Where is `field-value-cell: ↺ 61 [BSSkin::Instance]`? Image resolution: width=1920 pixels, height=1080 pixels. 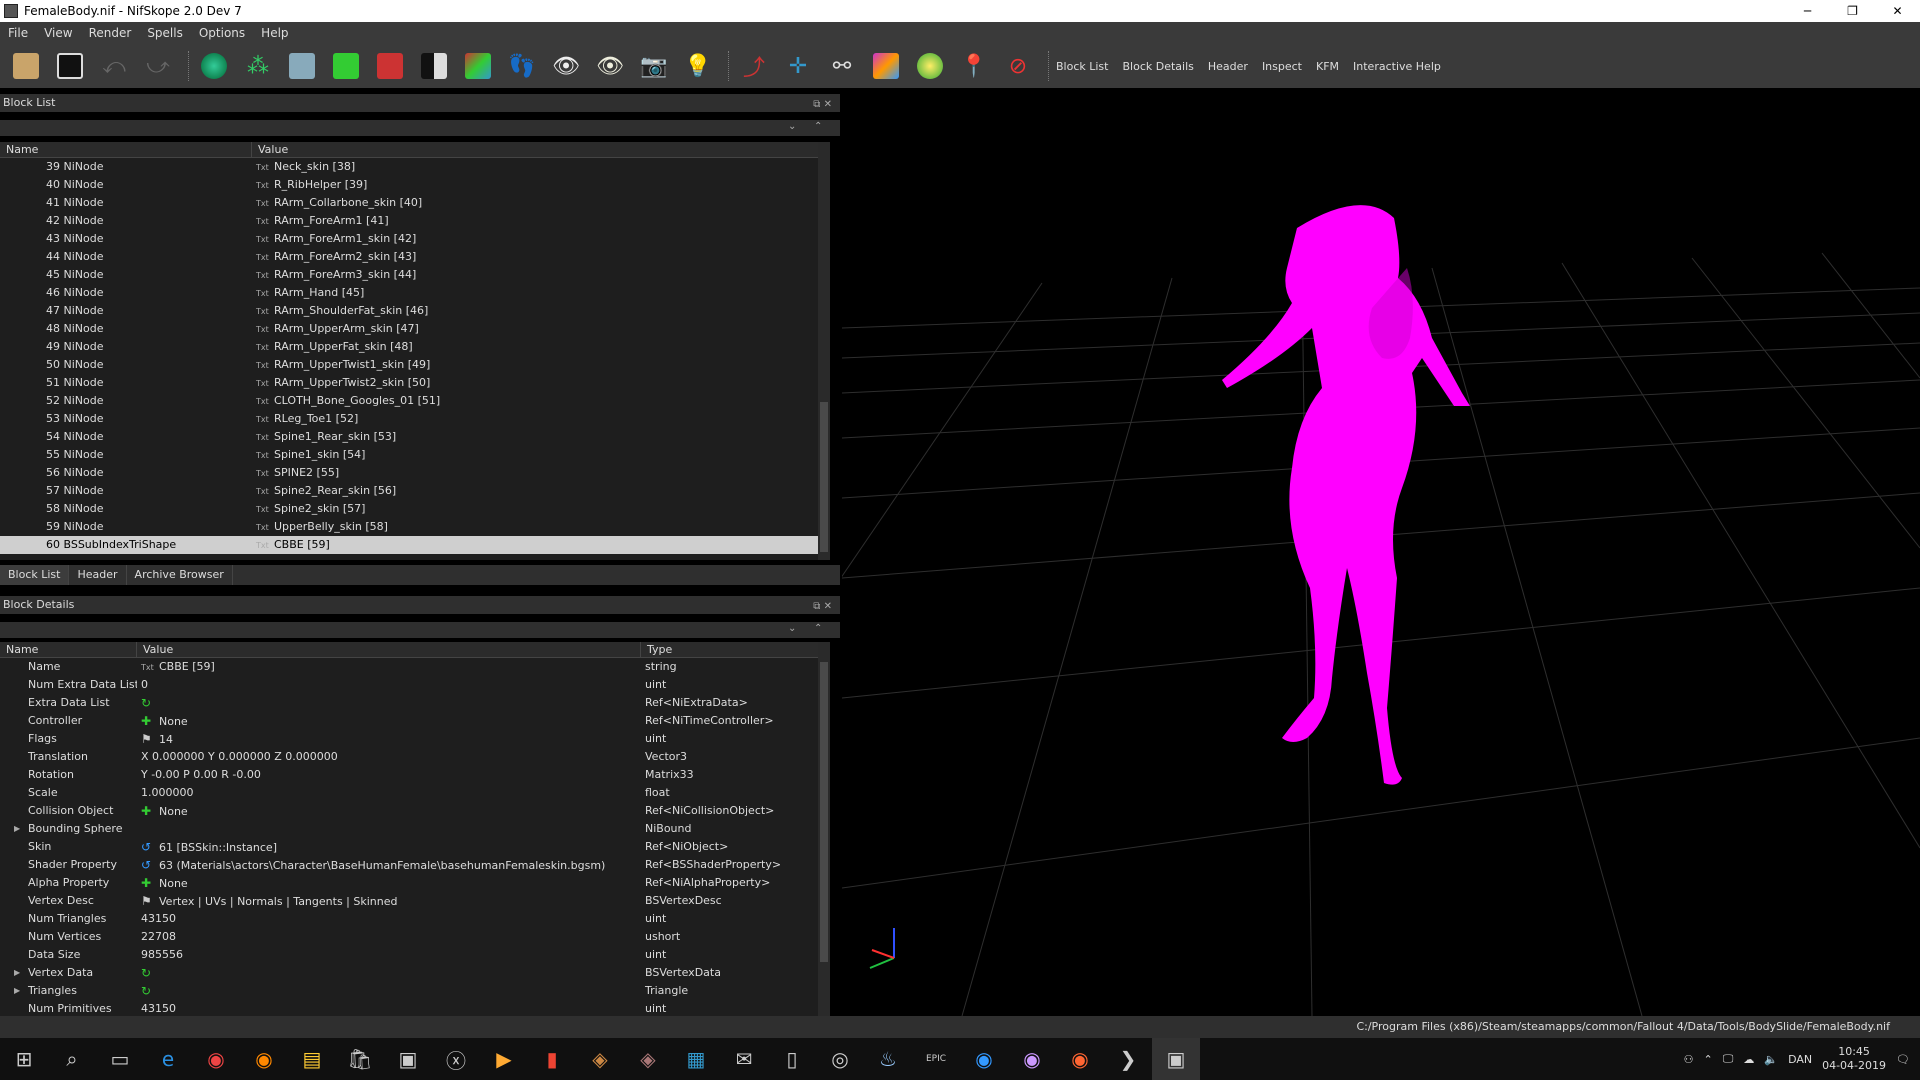 field-value-cell: ↺ 61 [BSSkin::Instance] is located at coordinates (389, 847).